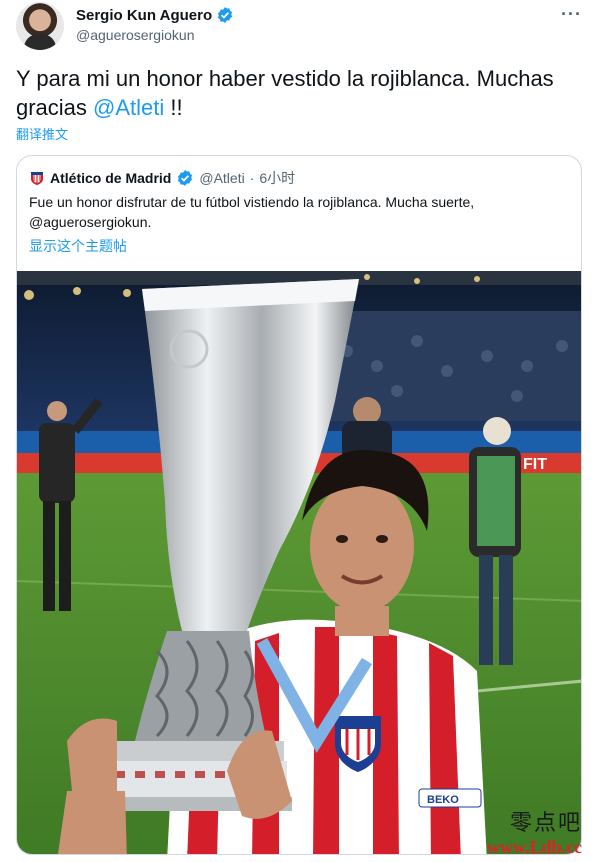 This screenshot has width=594, height=862. What do you see at coordinates (299, 27) in the screenshot?
I see `tweet-header: Sergio Kun Aguero @aguerosergiokun ···` at bounding box center [299, 27].